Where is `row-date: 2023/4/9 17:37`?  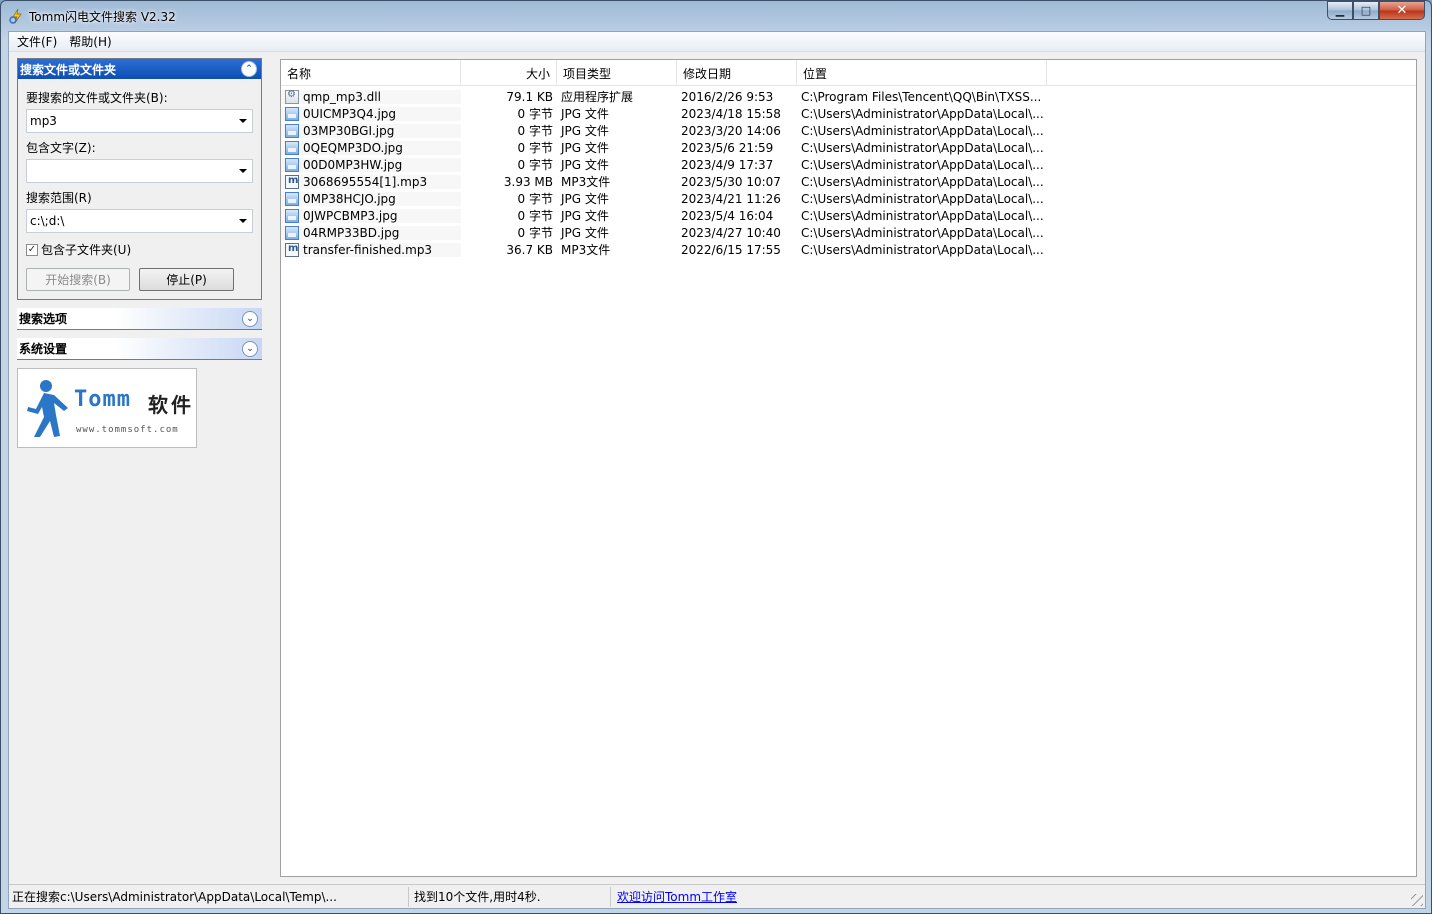
row-date: 2023/4/9 17:37 is located at coordinates (727, 164).